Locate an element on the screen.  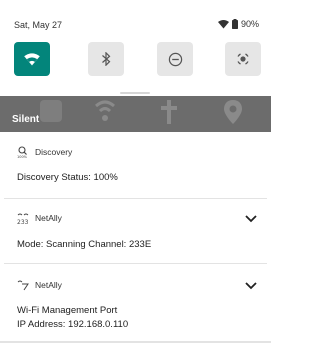
bluetooth-tile is located at coordinates (106, 59).